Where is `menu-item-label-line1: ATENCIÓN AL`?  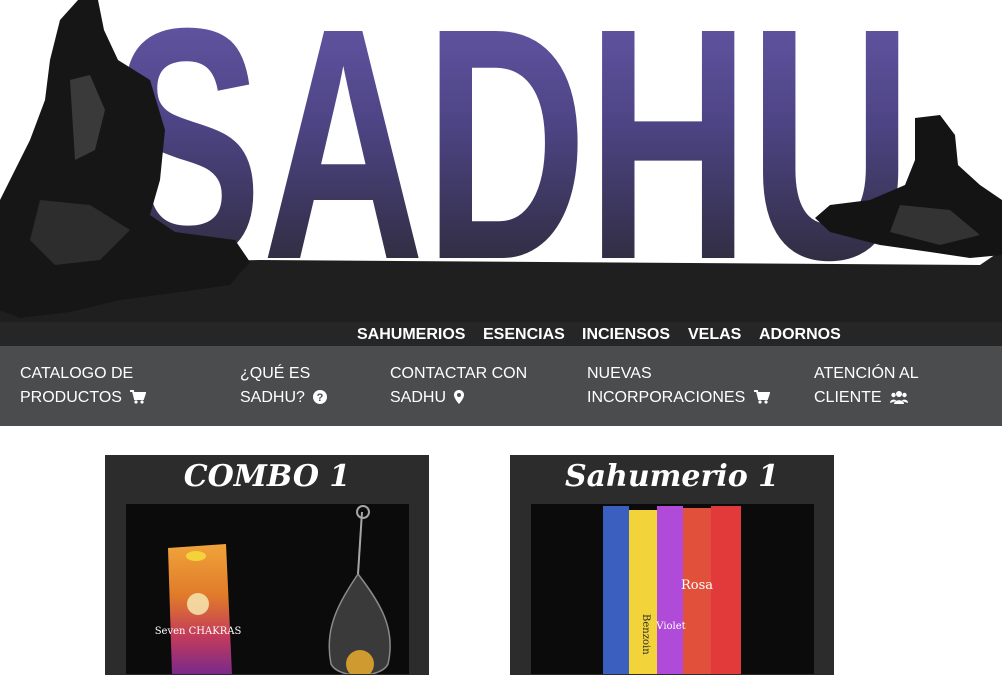 menu-item-label-line1: ATENCIÓN AL is located at coordinates (866, 373).